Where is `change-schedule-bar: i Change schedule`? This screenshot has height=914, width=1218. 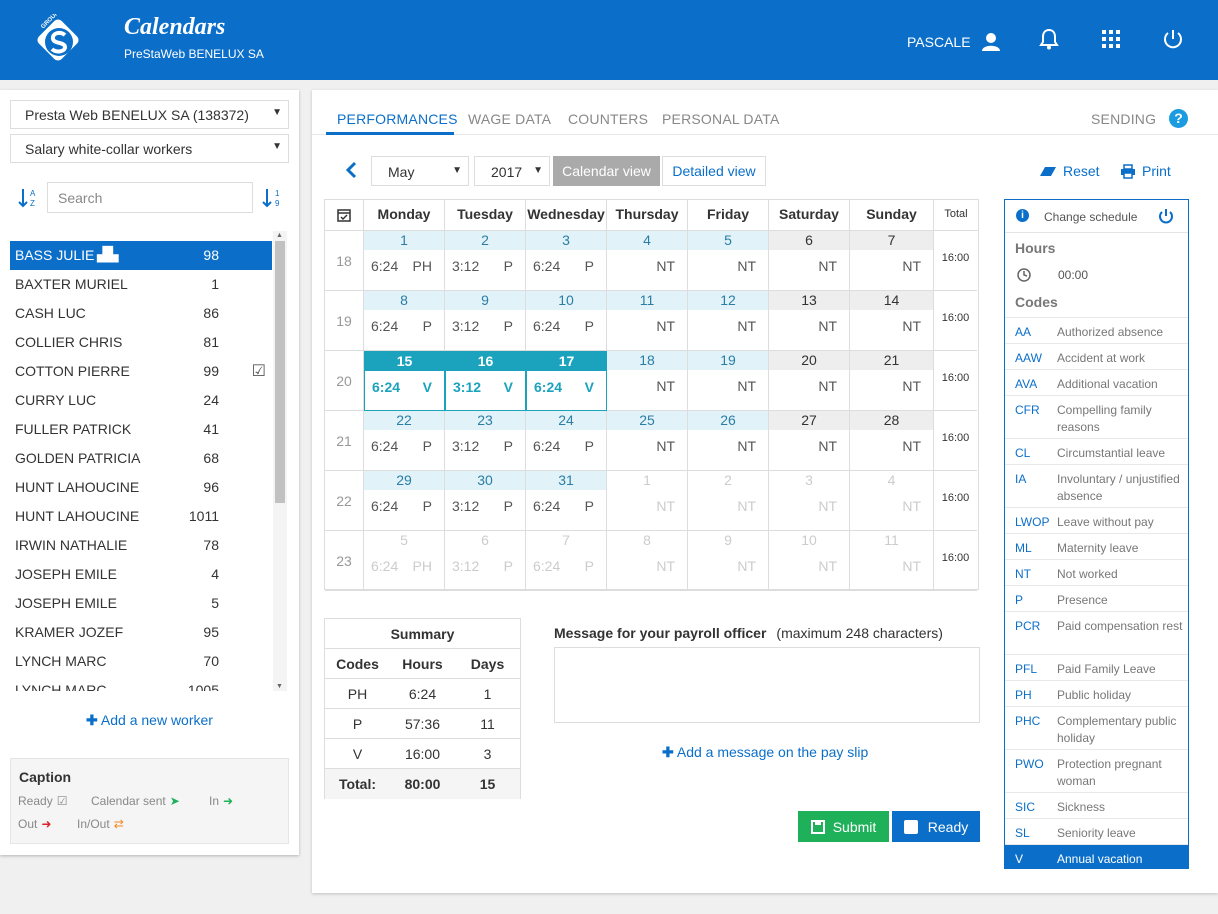
change-schedule-bar: i Change schedule is located at coordinates (1096, 216).